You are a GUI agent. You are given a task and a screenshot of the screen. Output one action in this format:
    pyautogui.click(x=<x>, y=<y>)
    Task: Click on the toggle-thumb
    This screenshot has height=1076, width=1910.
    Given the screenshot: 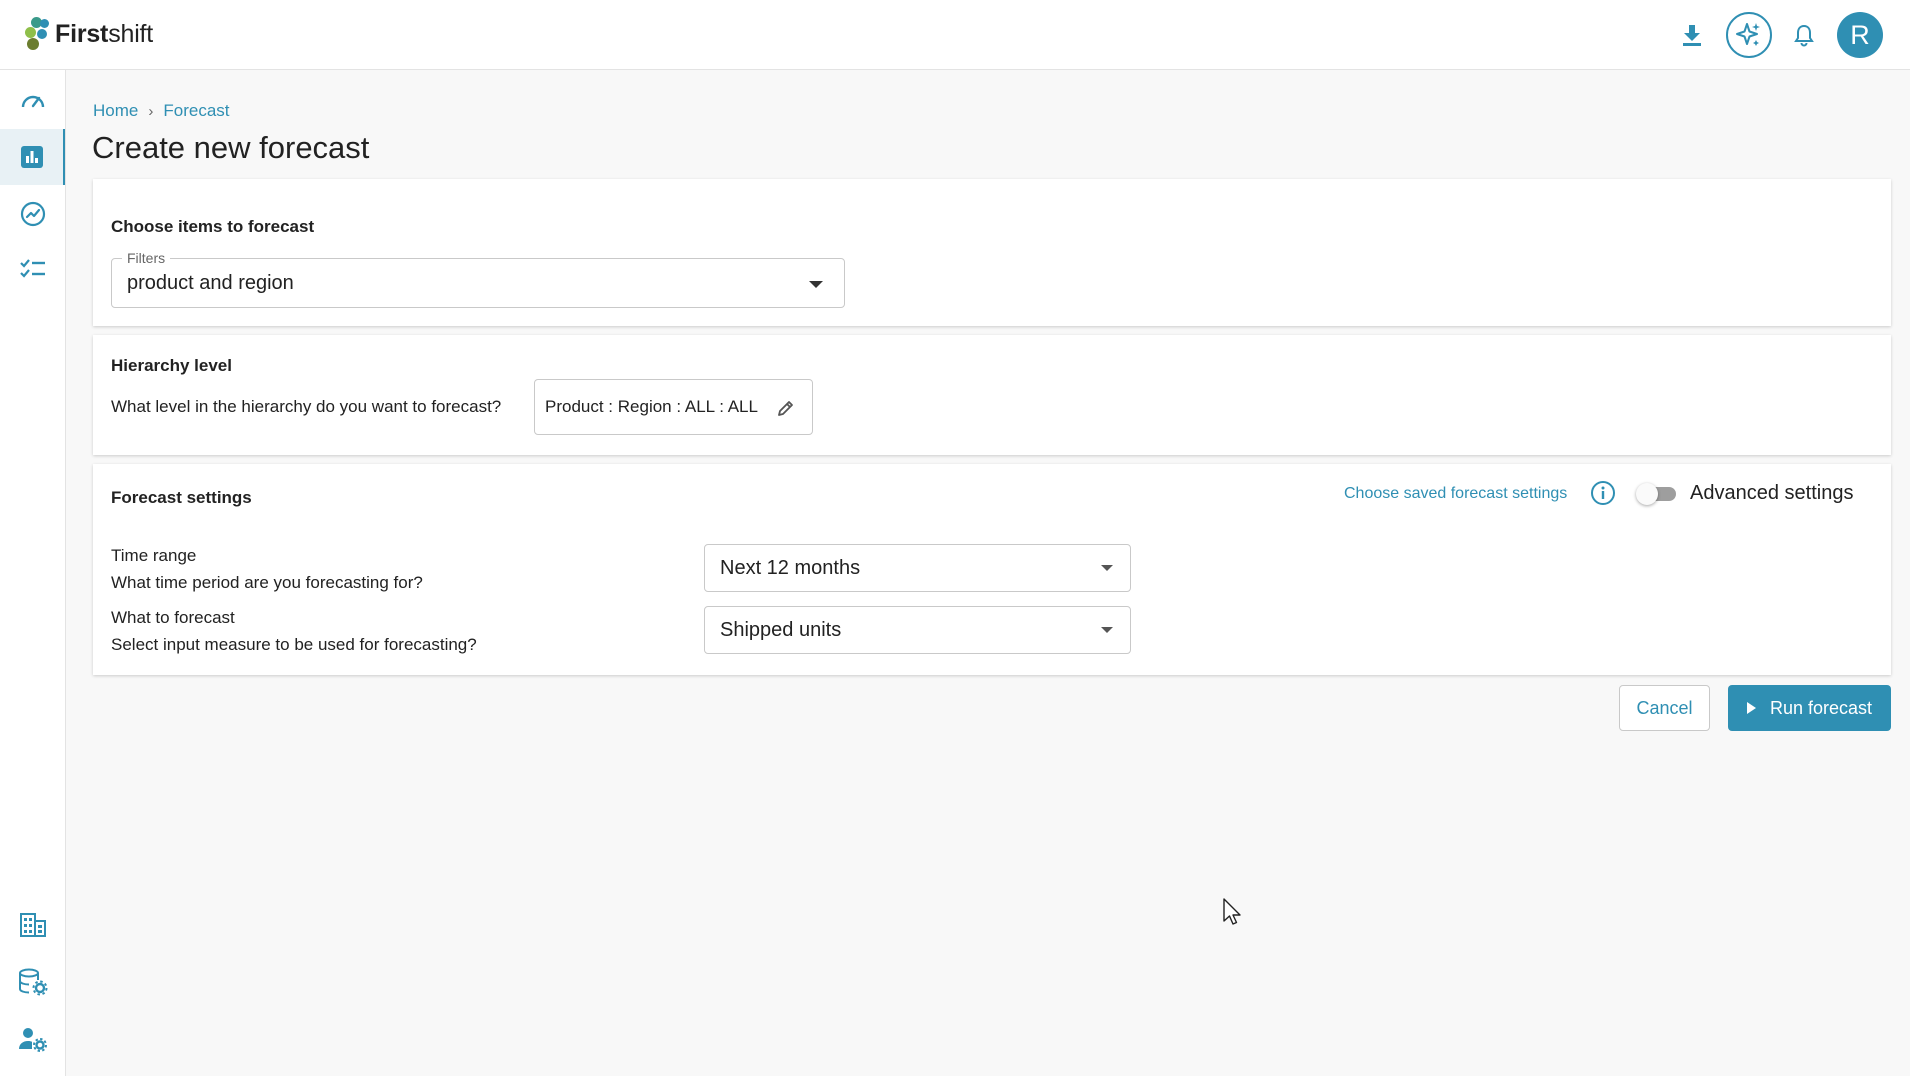 What is the action you would take?
    pyautogui.click(x=1647, y=494)
    